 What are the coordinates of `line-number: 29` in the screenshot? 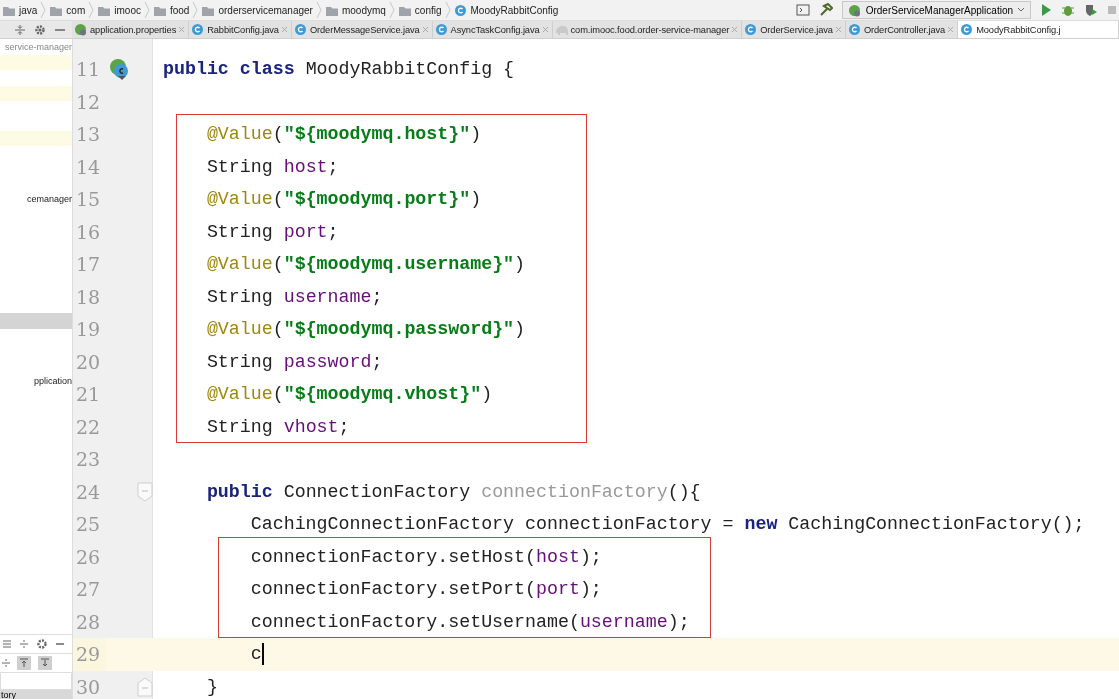 It's located at (89, 654).